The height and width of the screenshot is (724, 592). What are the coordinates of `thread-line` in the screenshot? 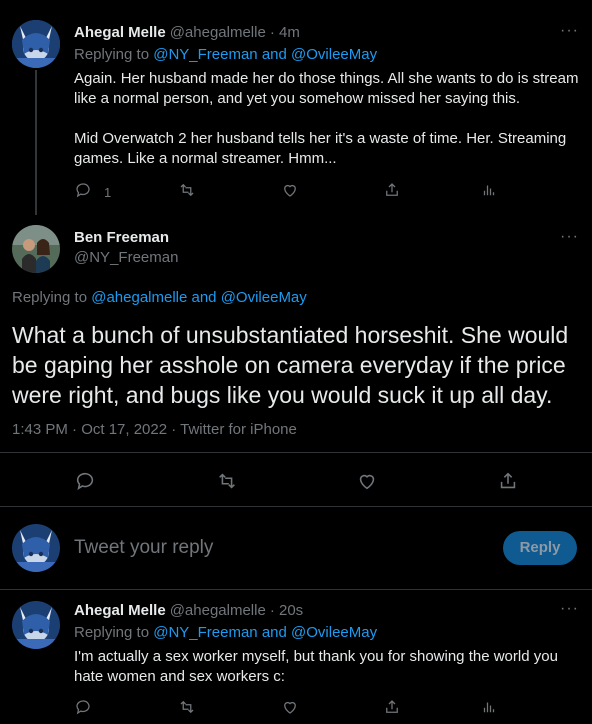 It's located at (36, 142).